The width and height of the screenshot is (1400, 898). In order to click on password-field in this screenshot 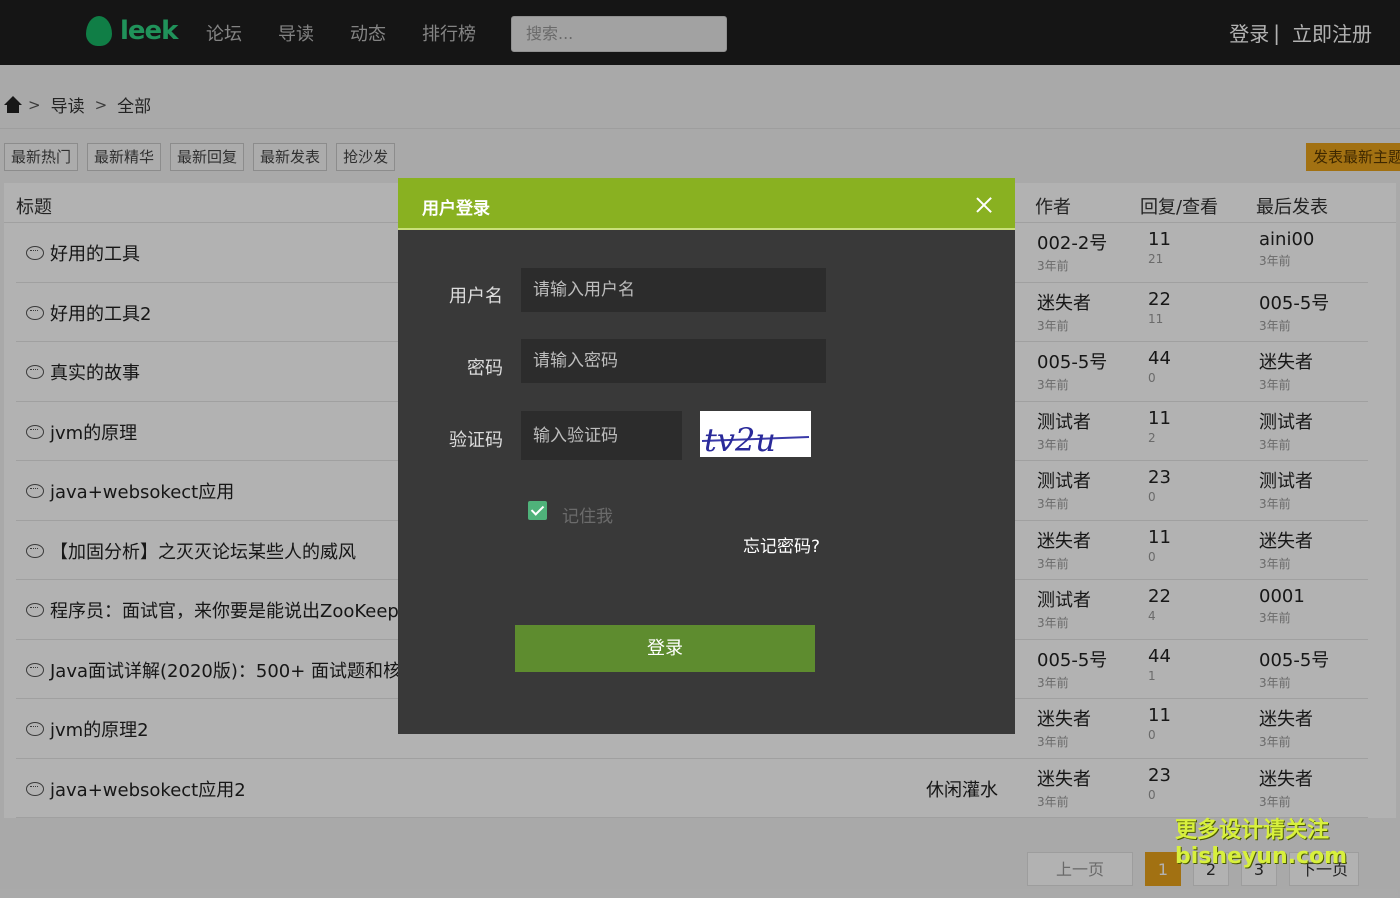, I will do `click(673, 361)`.